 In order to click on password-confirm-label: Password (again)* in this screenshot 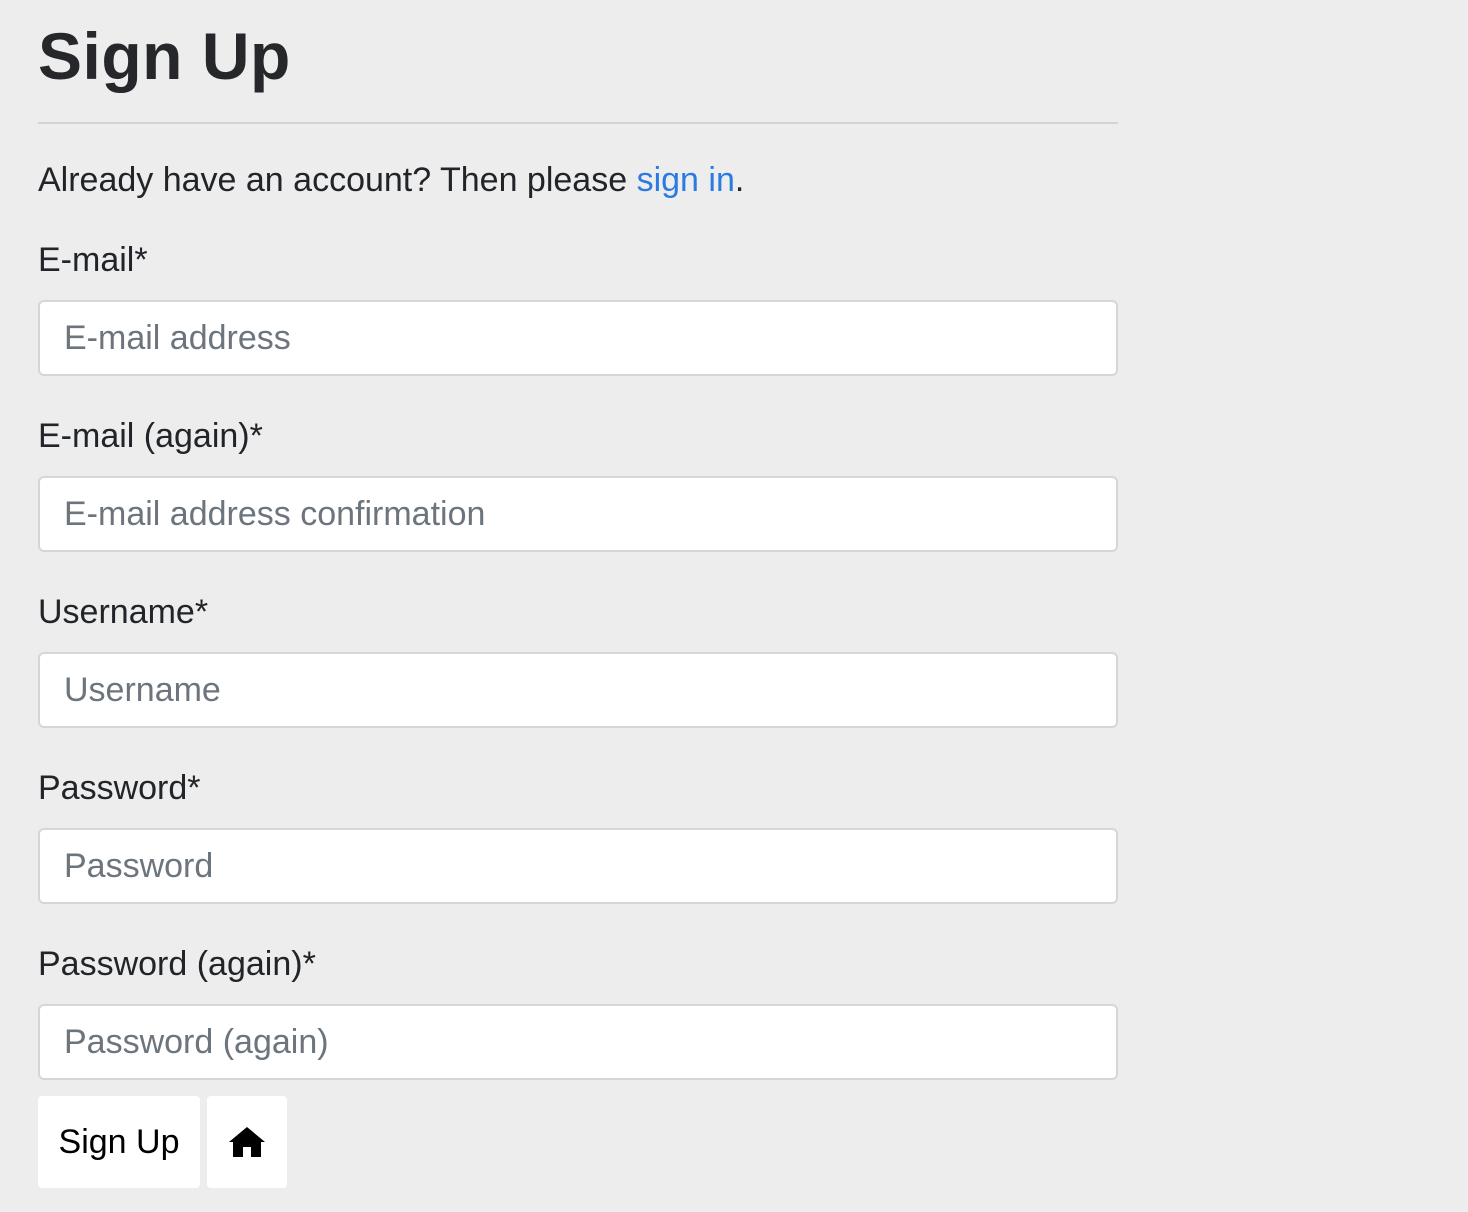, I will do `click(177, 964)`.